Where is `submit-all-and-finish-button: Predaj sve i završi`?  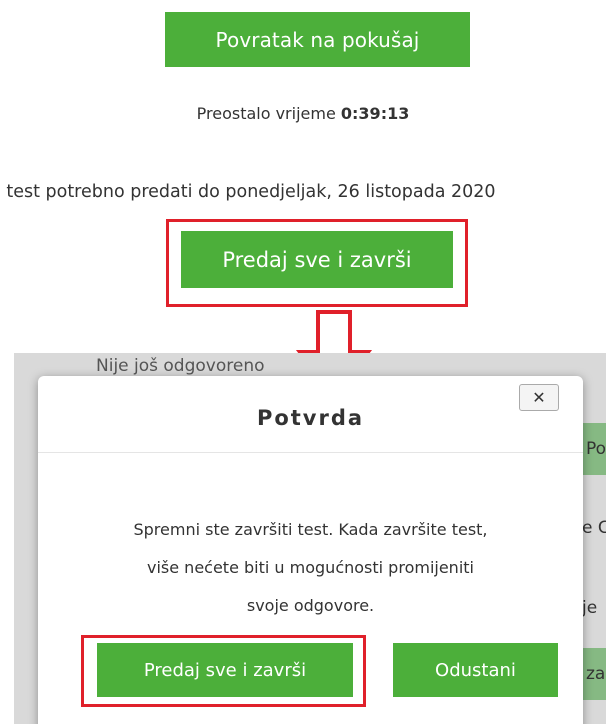
submit-all-and-finish-button: Predaj sve i završi is located at coordinates (317, 259).